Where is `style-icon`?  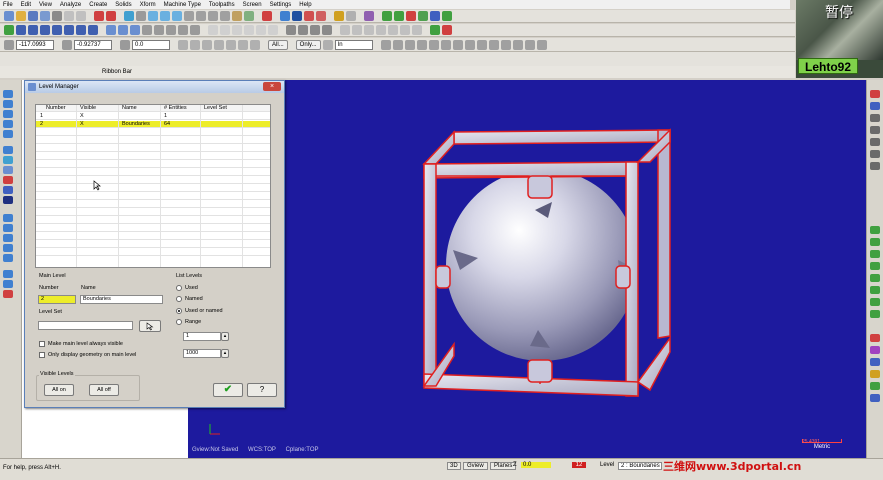 style-icon is located at coordinates (8, 190).